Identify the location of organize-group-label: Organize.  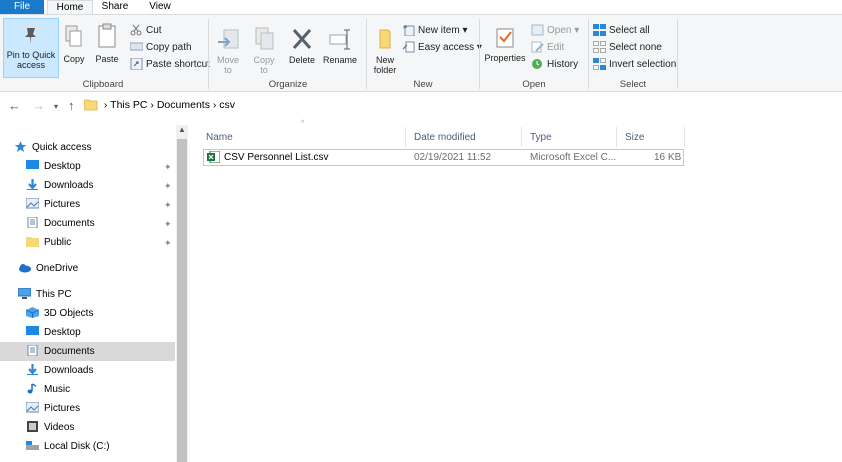
(288, 84).